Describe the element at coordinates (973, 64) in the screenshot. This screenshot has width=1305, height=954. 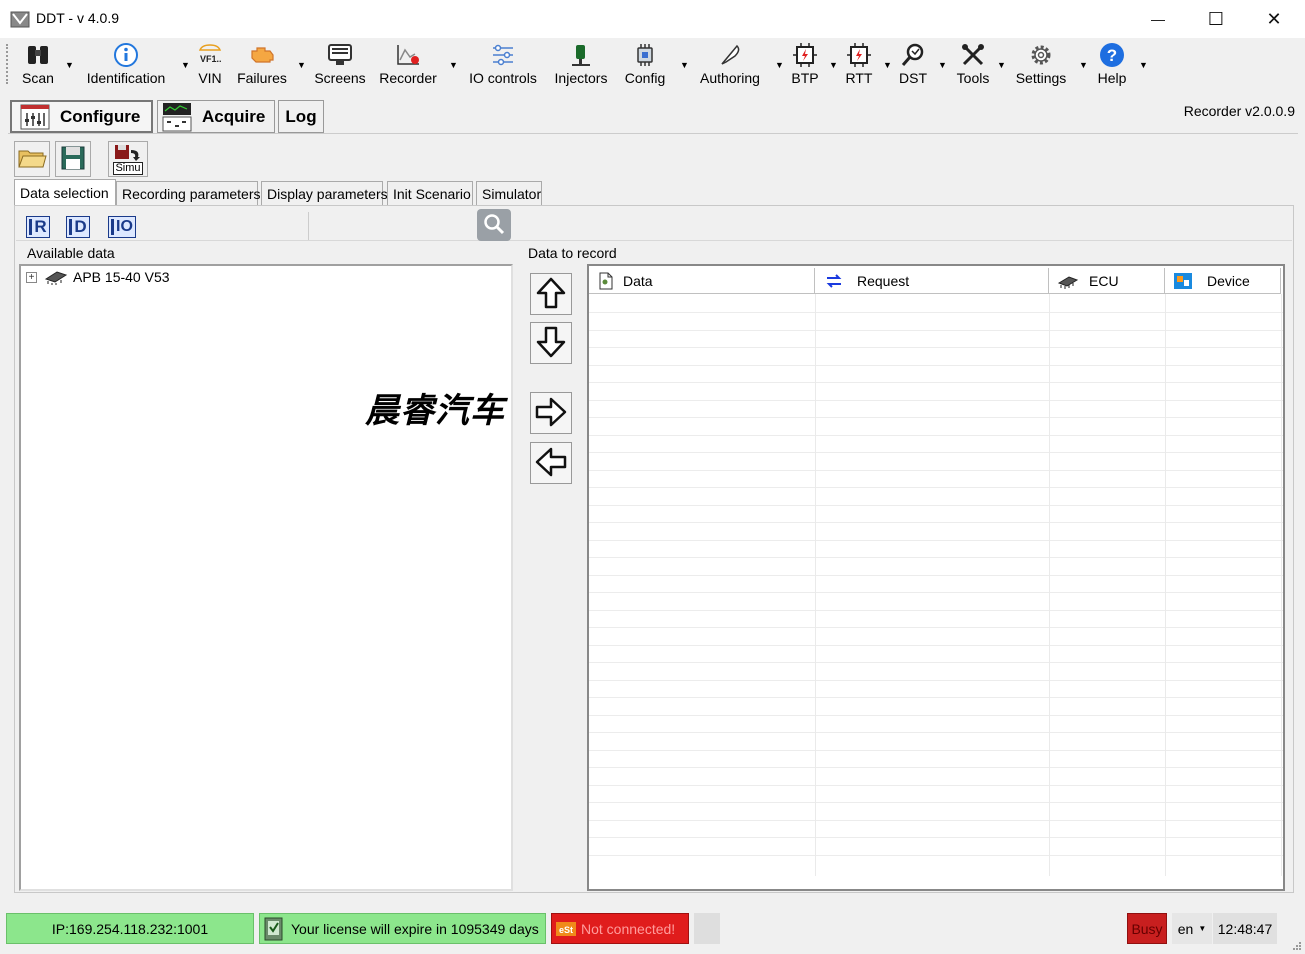
I see `tools-button: Tools` at that location.